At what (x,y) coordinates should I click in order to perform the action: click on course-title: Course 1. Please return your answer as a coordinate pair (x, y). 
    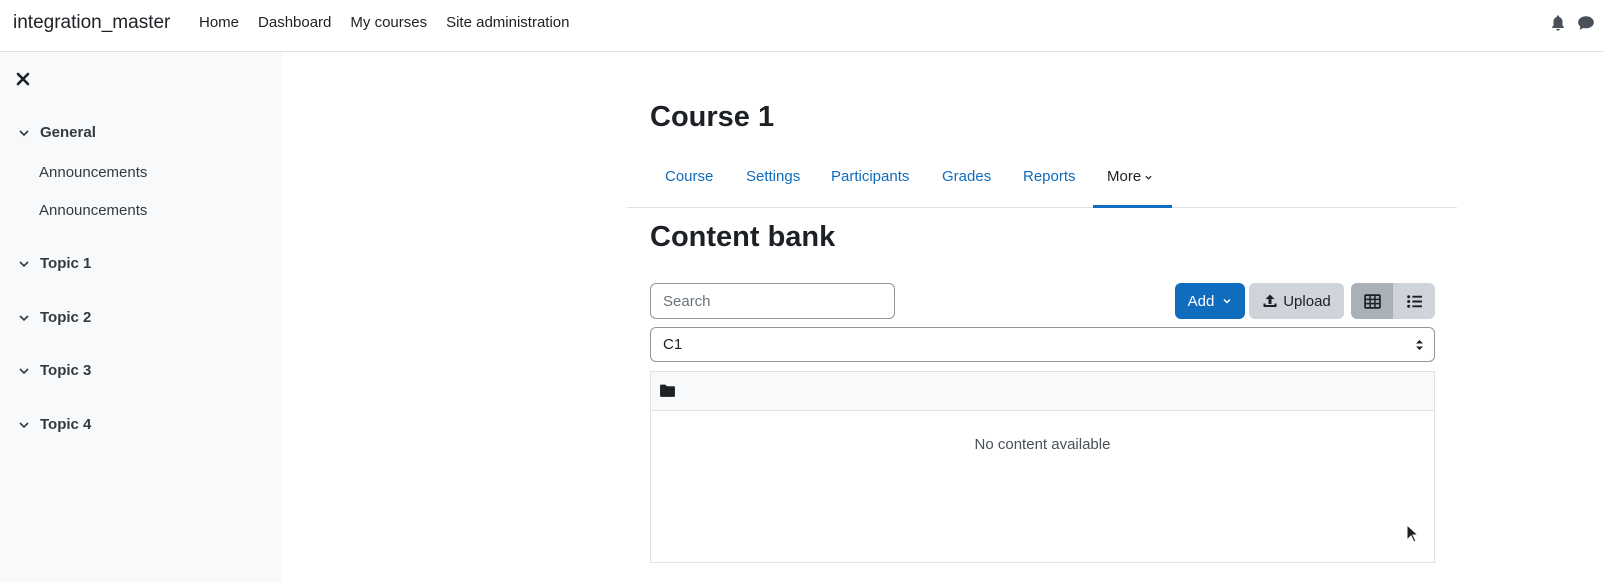
    Looking at the image, I should click on (712, 117).